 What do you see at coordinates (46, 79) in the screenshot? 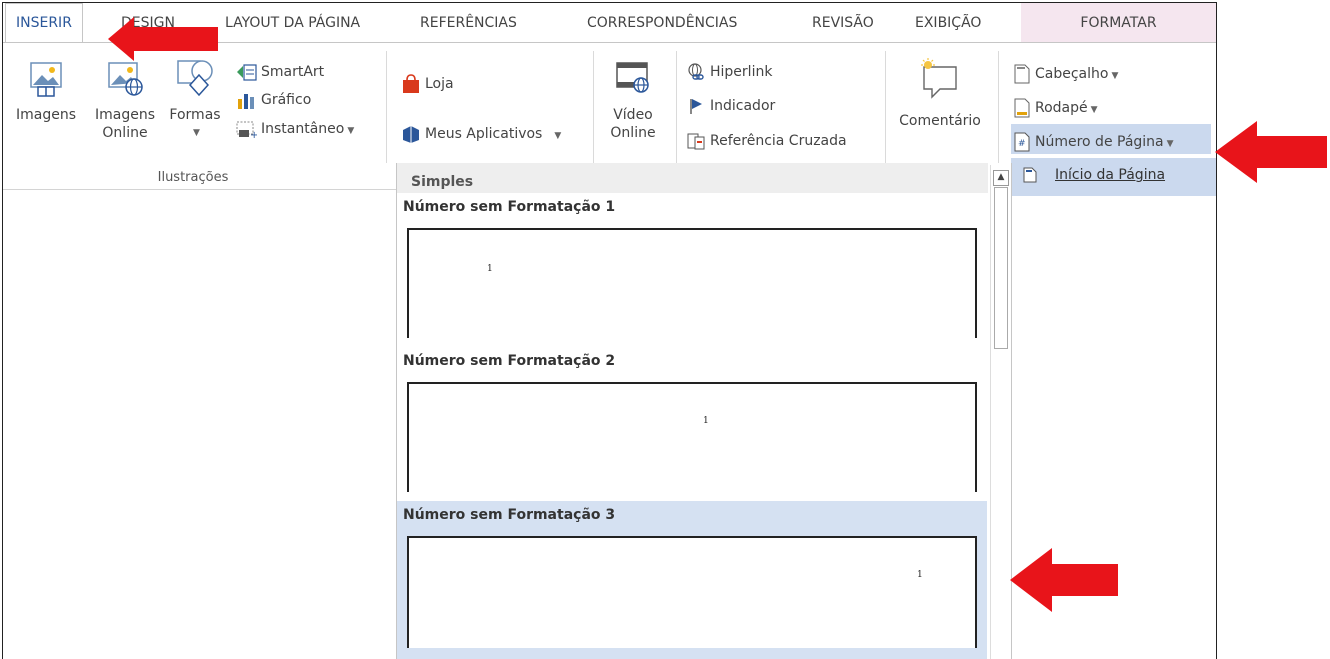
I see `picture-icon` at bounding box center [46, 79].